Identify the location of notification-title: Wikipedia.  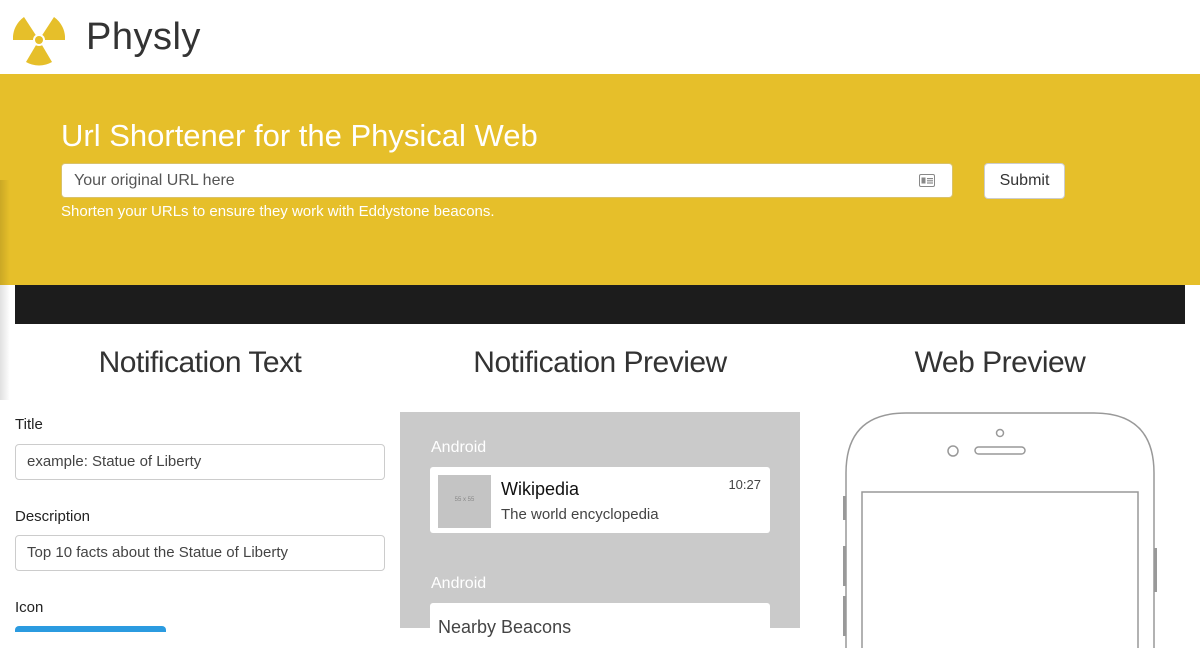
(540, 489).